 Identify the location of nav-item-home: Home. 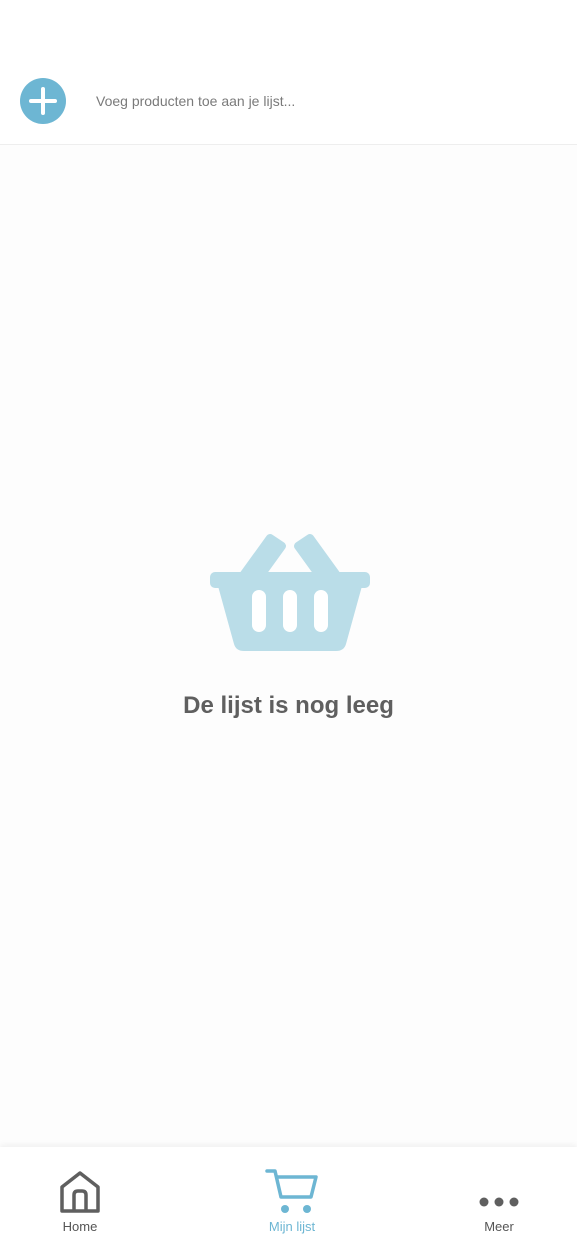
(80, 1202).